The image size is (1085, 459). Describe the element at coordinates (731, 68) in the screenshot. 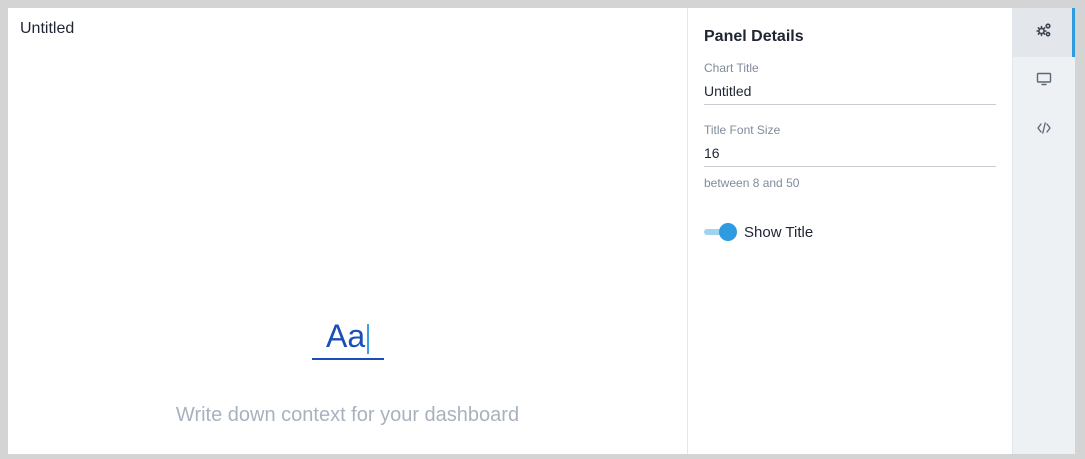

I see `chart-title-label: Chart Title` at that location.